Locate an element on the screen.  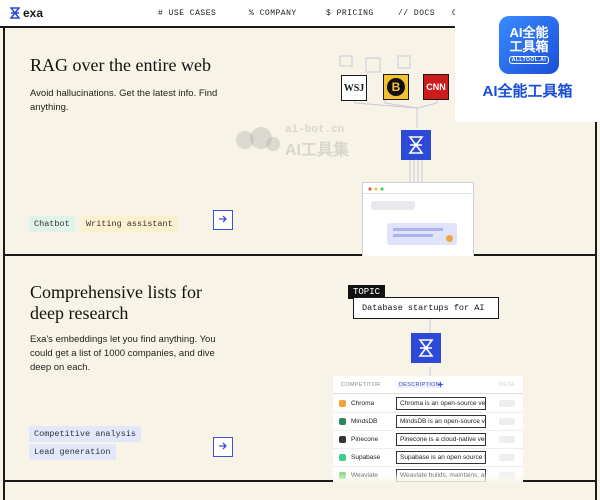
badge-logo: AI全能 工具箱 ALLTOOL.AI is located at coordinates (529, 45).